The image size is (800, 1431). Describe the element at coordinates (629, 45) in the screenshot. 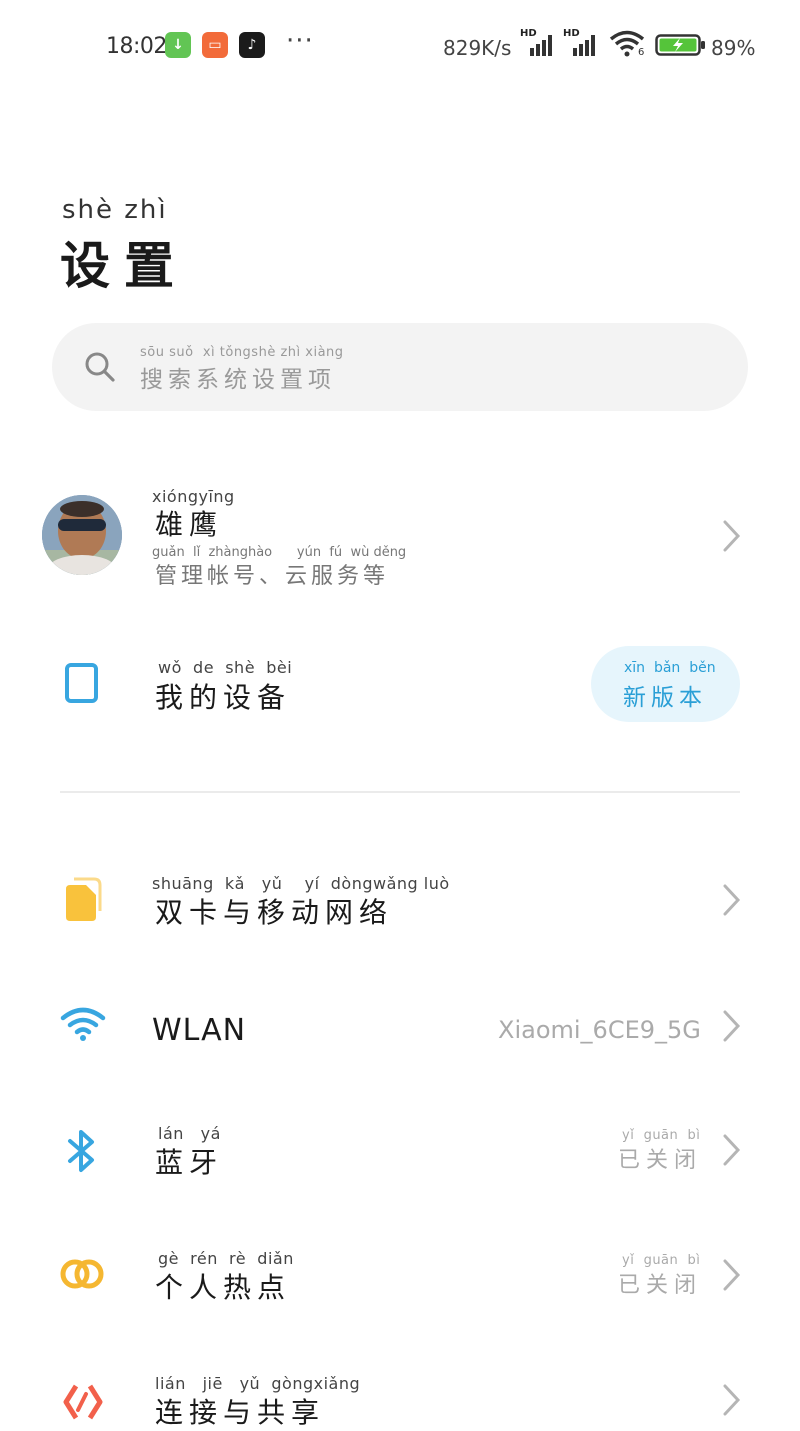

I see `wifi-status-icon: 6` at that location.